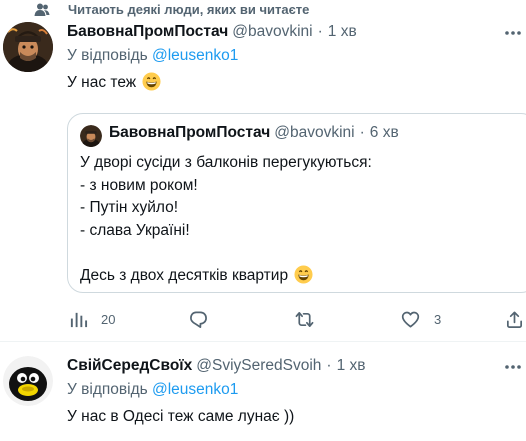  What do you see at coordinates (302, 253) in the screenshot?
I see `quote-line` at bounding box center [302, 253].